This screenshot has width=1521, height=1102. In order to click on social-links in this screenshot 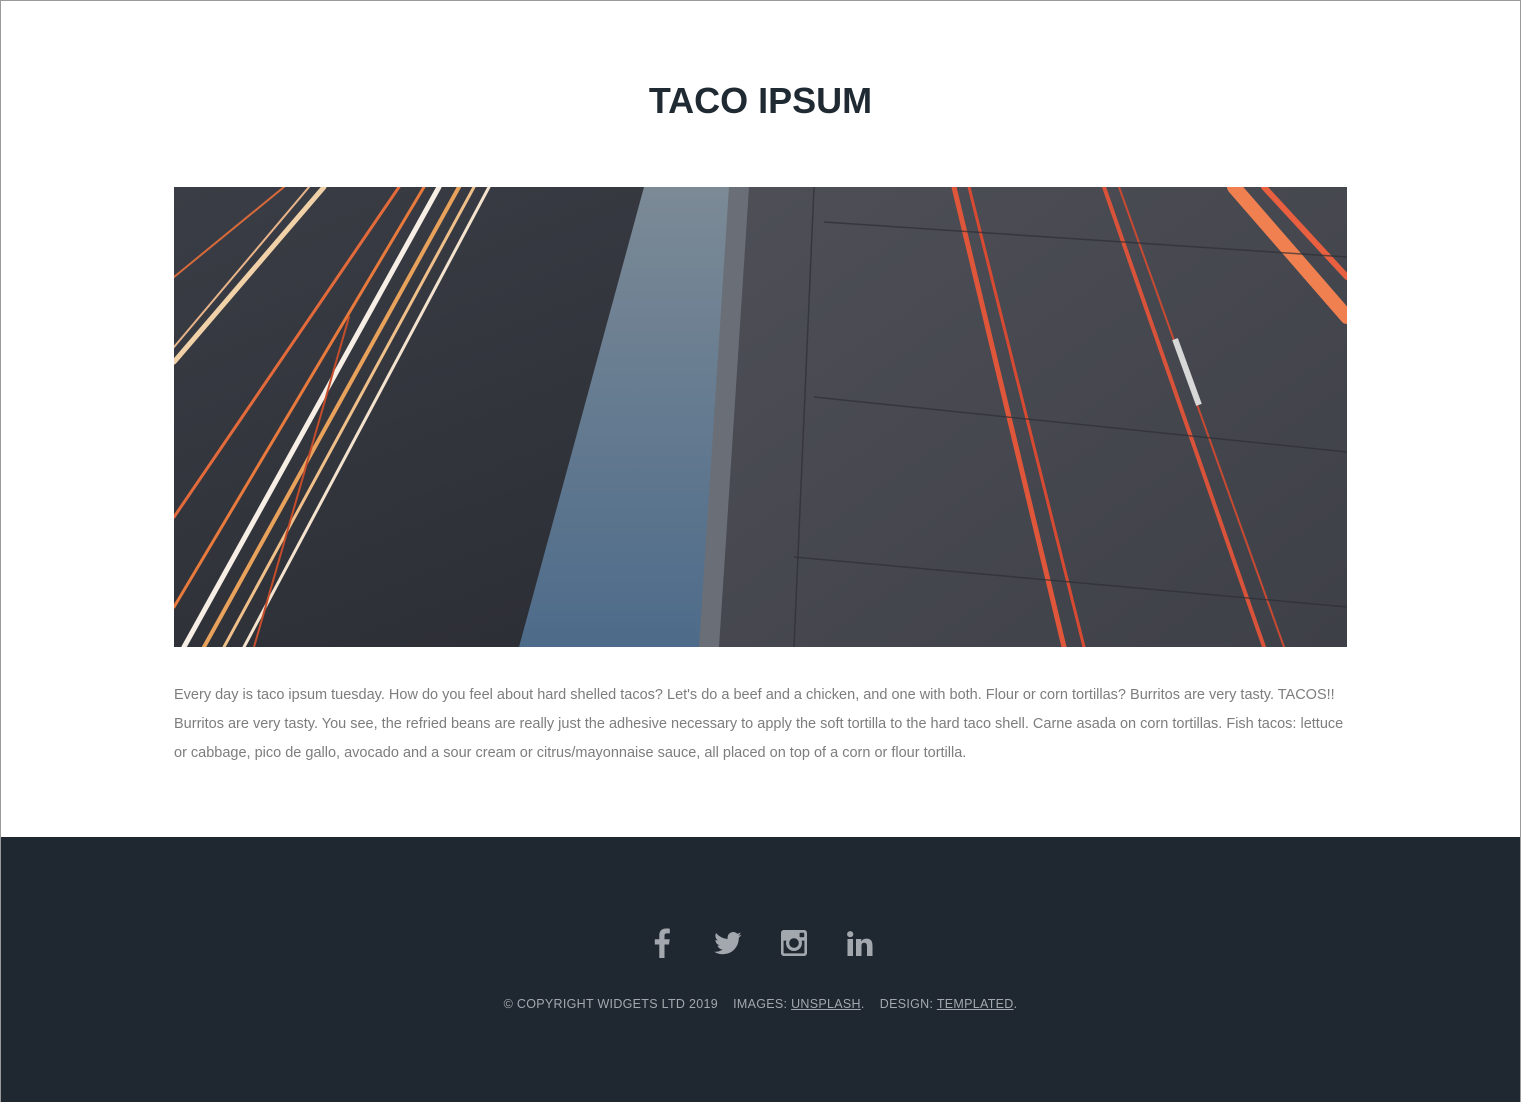, I will do `click(760, 943)`.